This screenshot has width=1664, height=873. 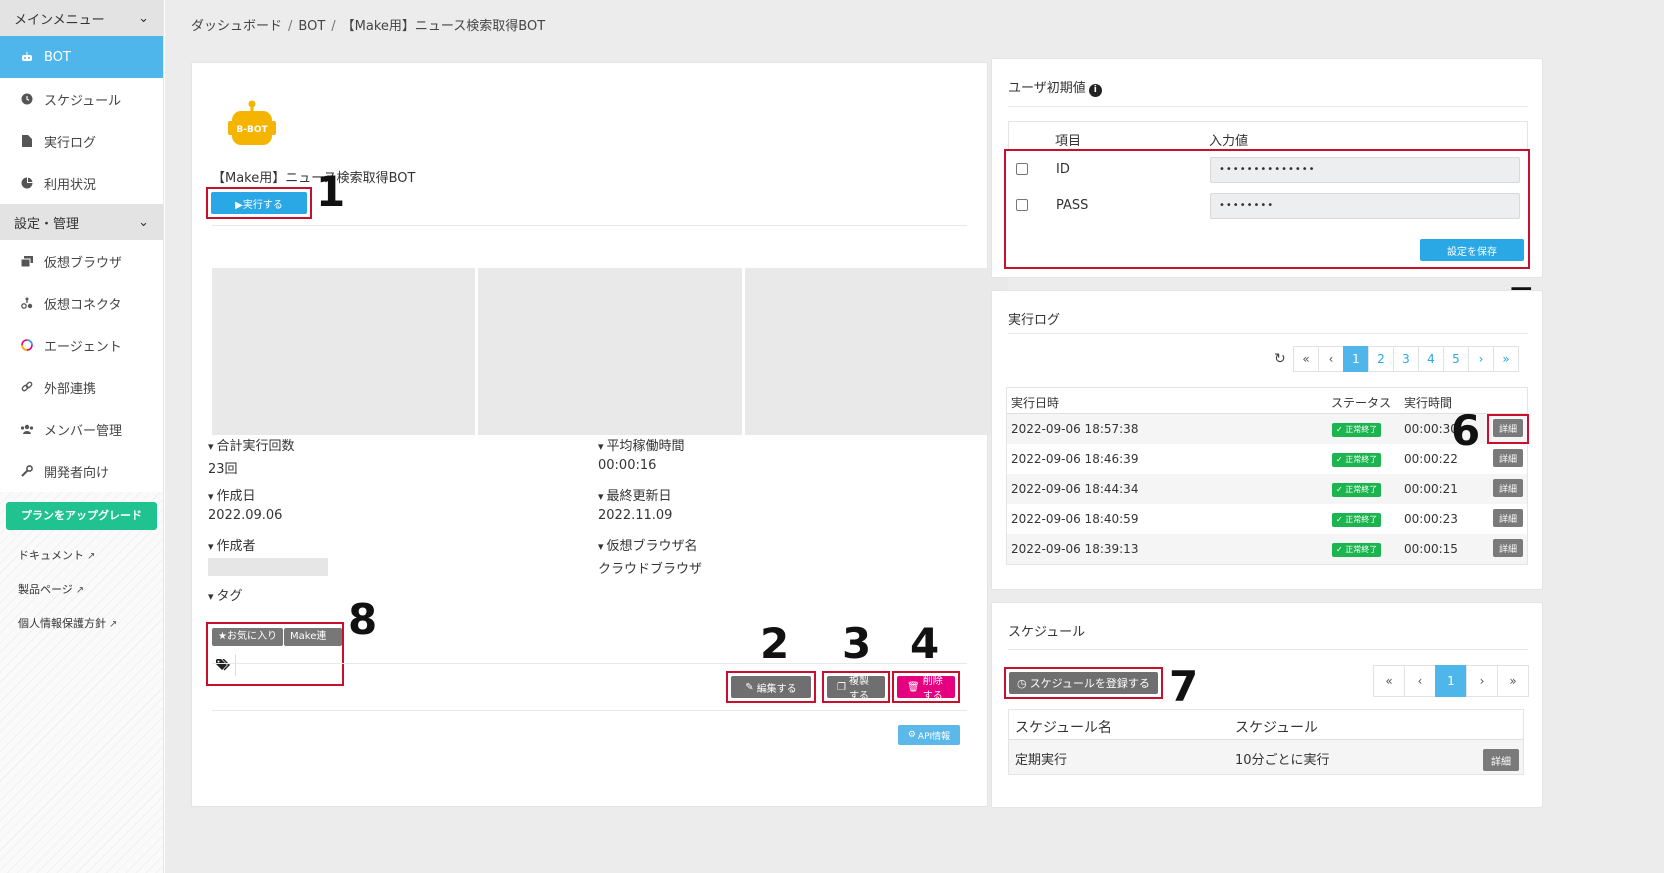 I want to click on product-page-link: 製品ページ ↗, so click(x=81, y=589).